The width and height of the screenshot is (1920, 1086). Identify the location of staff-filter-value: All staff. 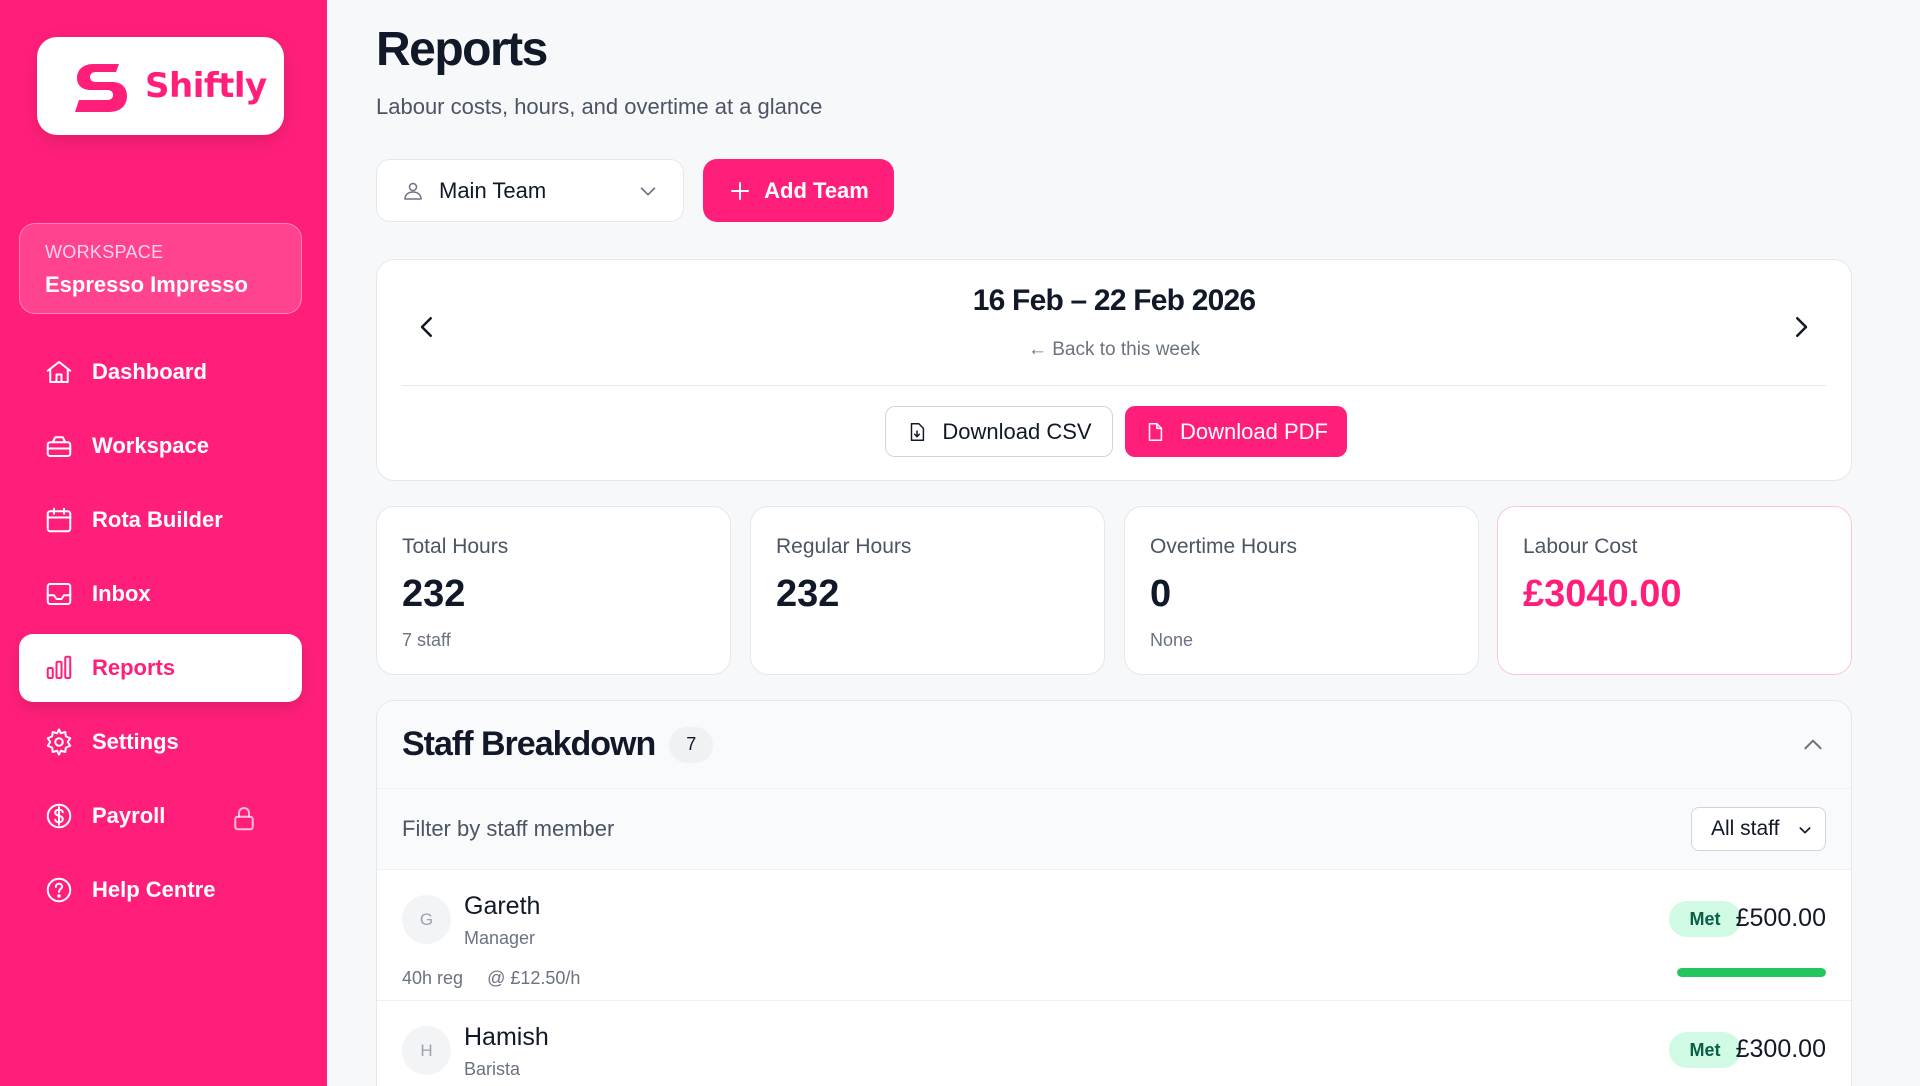
(1745, 828).